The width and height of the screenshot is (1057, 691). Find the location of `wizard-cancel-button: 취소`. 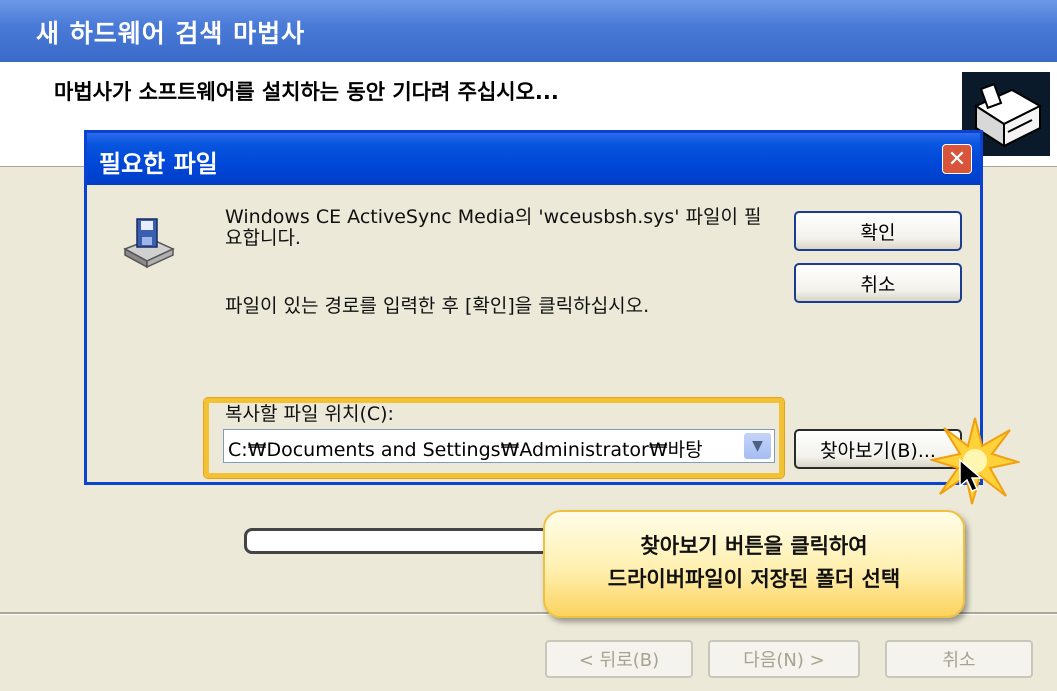

wizard-cancel-button: 취소 is located at coordinates (959, 659).